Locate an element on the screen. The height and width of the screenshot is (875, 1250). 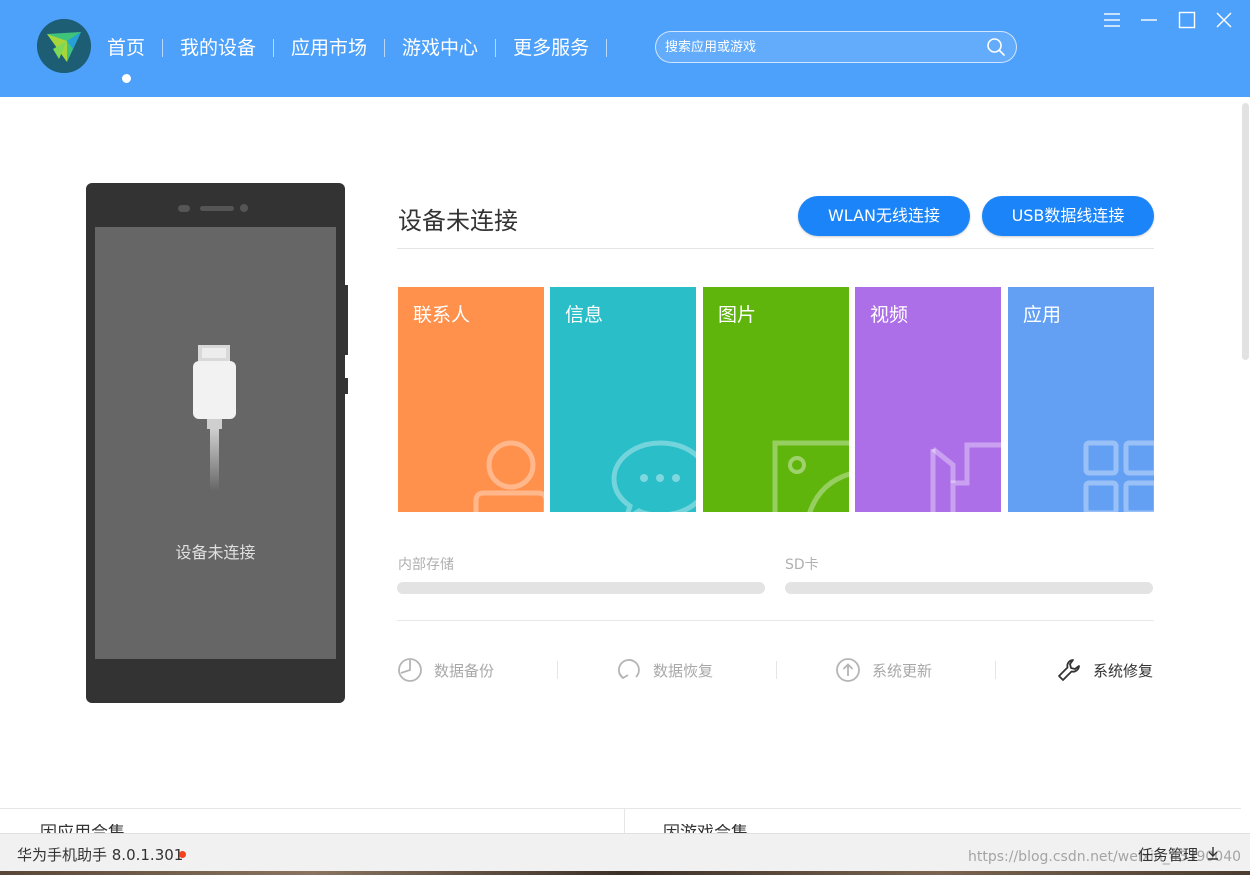
backup-label: 数据备份 is located at coordinates (464, 670).